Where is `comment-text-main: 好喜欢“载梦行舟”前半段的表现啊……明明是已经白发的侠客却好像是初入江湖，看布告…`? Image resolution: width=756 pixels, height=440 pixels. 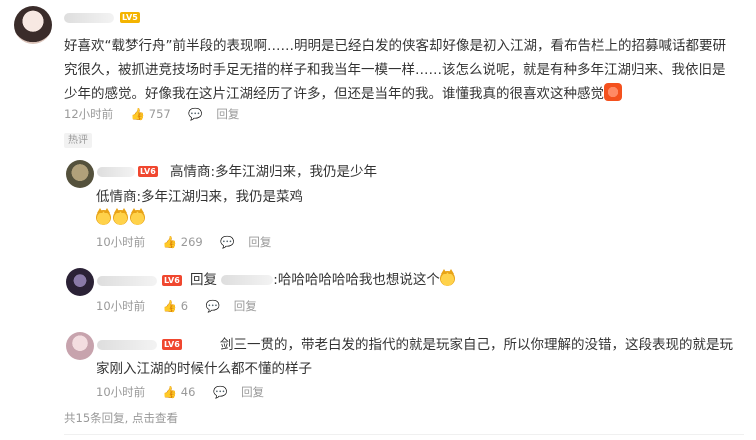 comment-text-main: 好喜欢“载梦行舟”前半段的表现啊……明明是已经白发的侠客却好像是初入江湖，看布告… is located at coordinates (396, 70).